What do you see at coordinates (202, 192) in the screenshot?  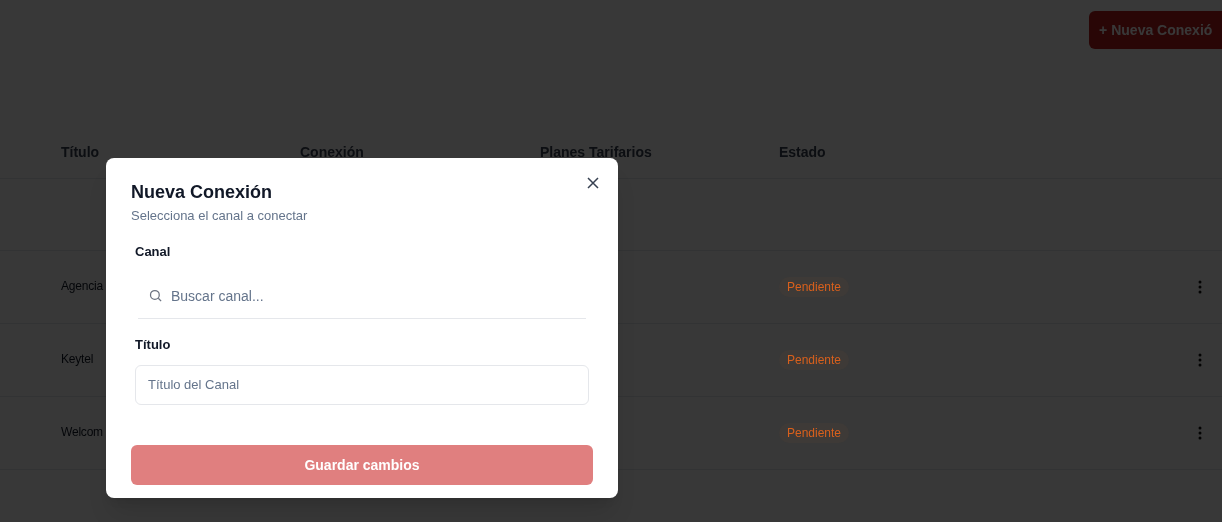 I see `dialog-title: Nueva Conexión` at bounding box center [202, 192].